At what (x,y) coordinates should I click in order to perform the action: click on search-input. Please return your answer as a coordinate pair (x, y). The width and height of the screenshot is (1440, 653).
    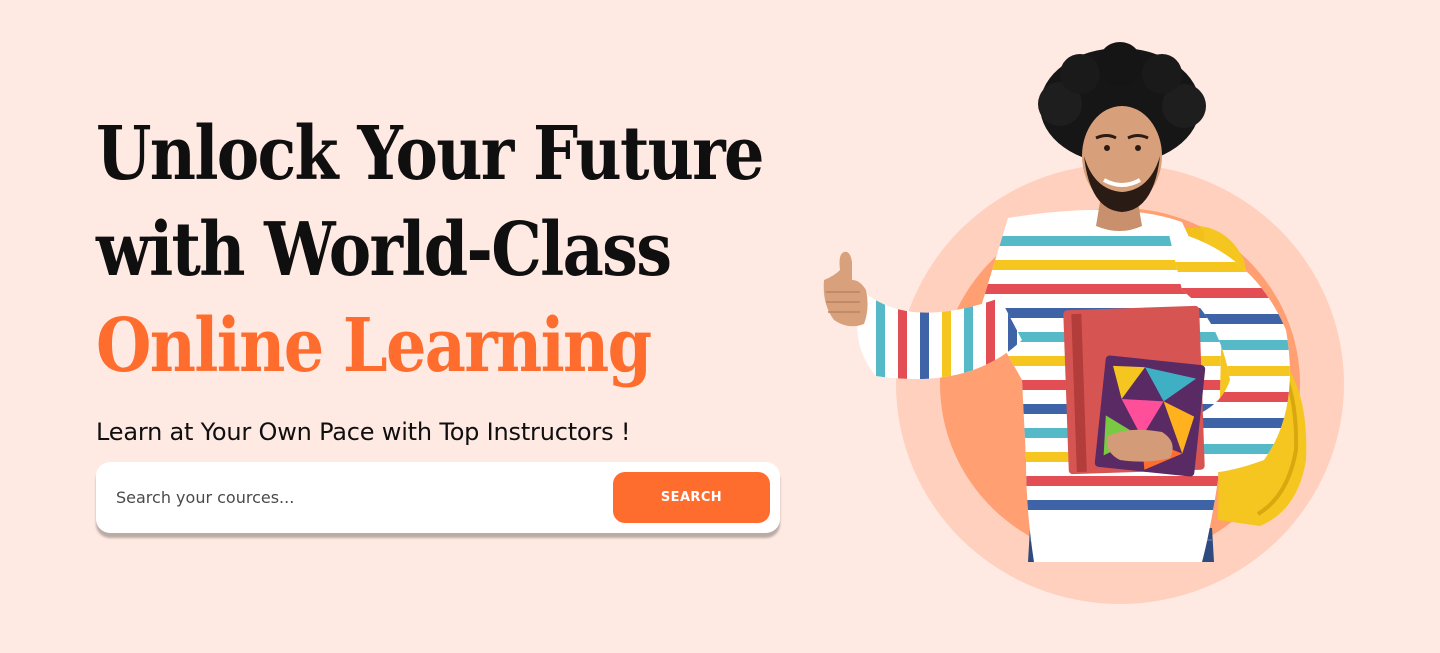
    Looking at the image, I should click on (346, 497).